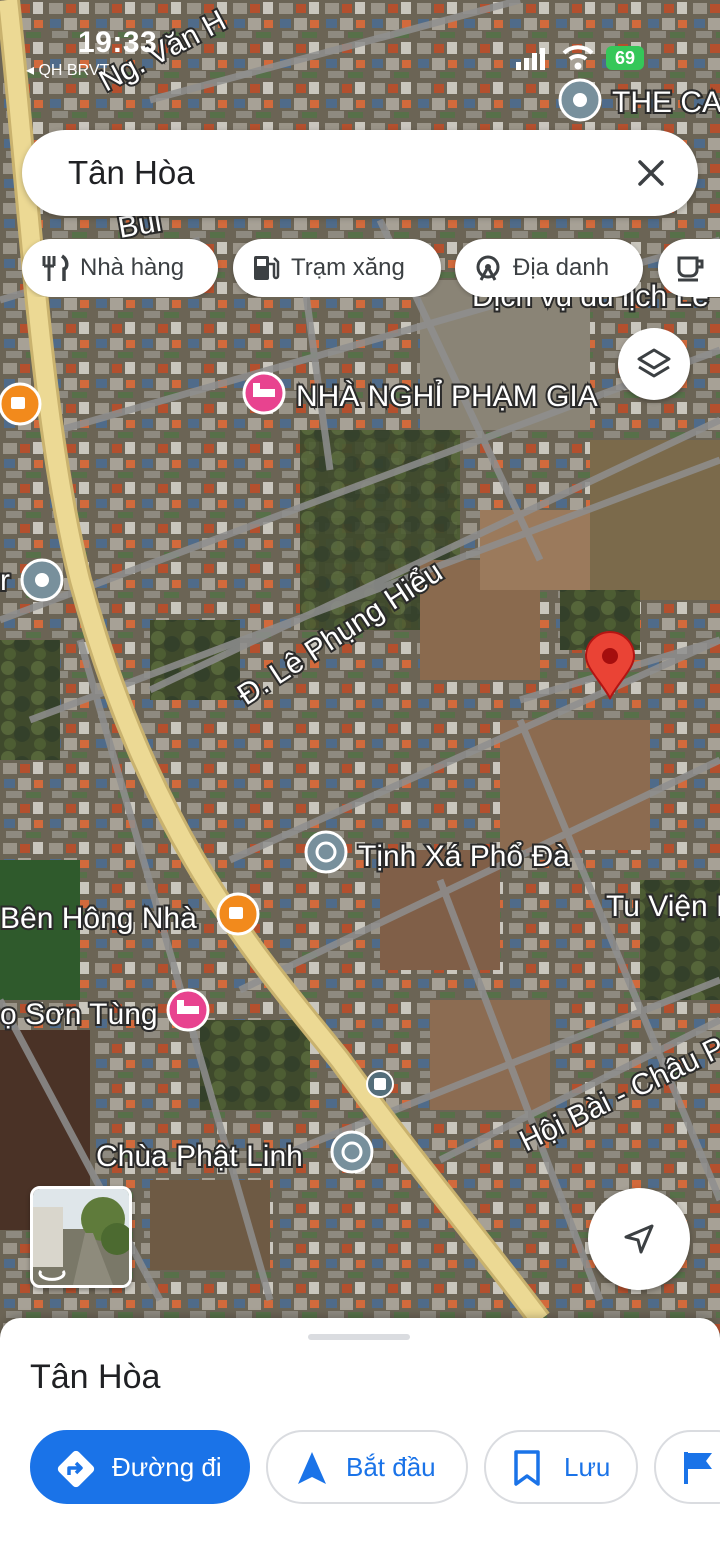 This screenshot has height=1565, width=720. What do you see at coordinates (95, 1377) in the screenshot?
I see `place-title: Tân Hòa` at bounding box center [95, 1377].